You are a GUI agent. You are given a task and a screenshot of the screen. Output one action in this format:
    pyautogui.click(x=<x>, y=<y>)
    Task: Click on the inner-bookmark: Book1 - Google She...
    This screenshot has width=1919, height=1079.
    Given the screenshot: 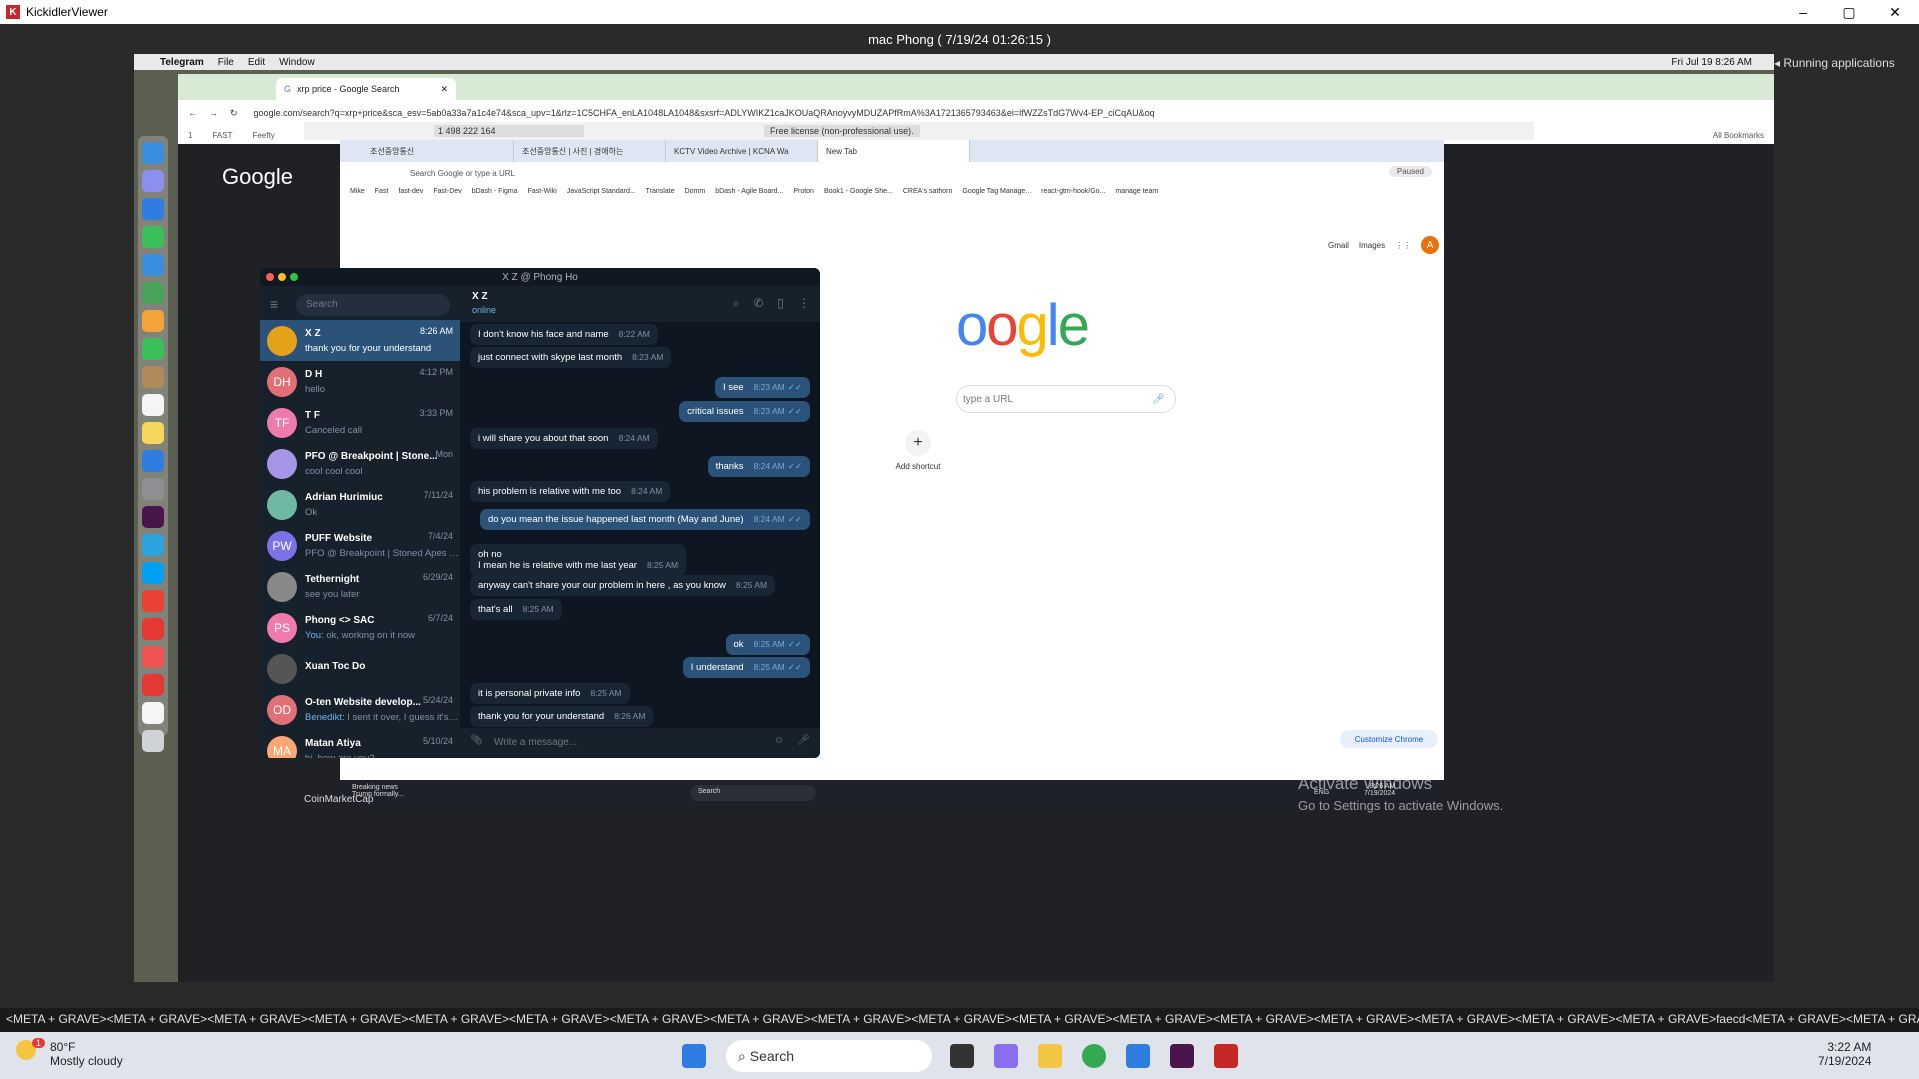 What is the action you would take?
    pyautogui.click(x=858, y=191)
    